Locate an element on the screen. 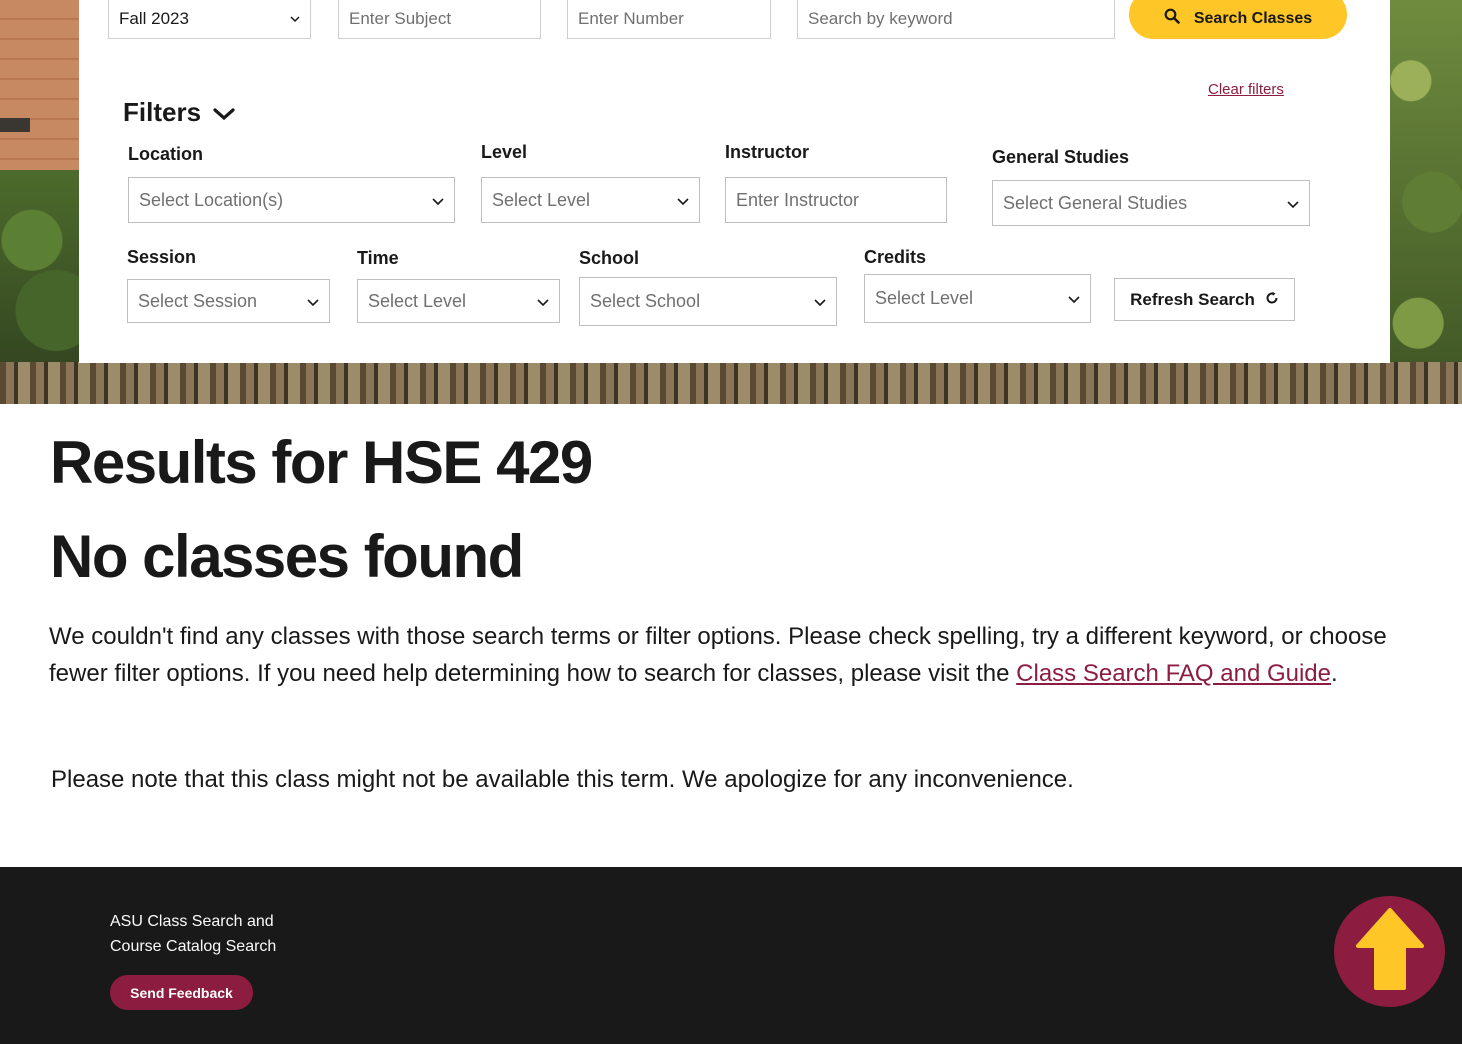 The height and width of the screenshot is (1044, 1462). arrow-up-icon is located at coordinates (1390, 951).